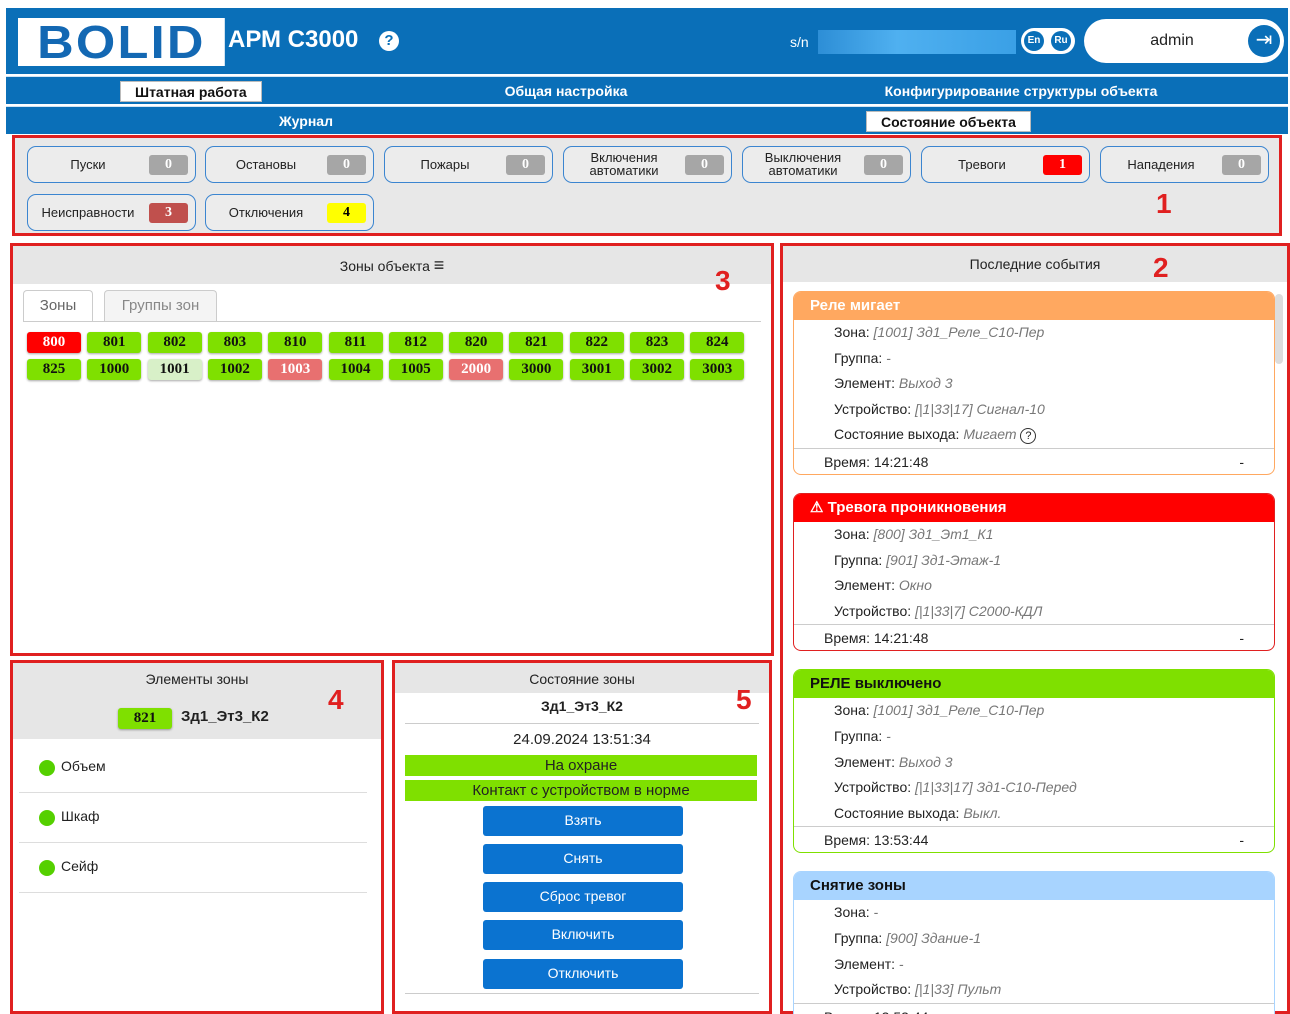 The width and height of the screenshot is (1290, 1014). Describe the element at coordinates (1034, 41) in the screenshot. I see `lang-en-button: En` at that location.